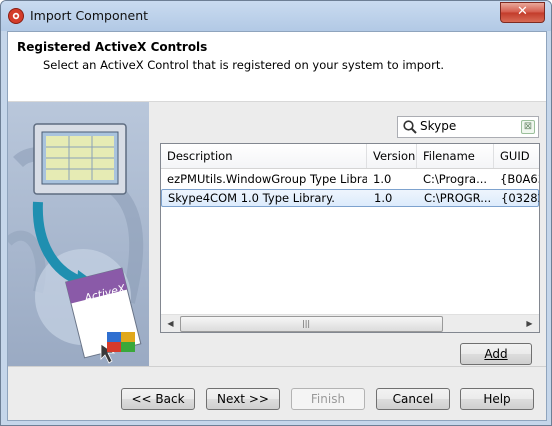 The height and width of the screenshot is (426, 552). Describe the element at coordinates (112, 47) in the screenshot. I see `page-title: Registered ActiveX Controls` at that location.